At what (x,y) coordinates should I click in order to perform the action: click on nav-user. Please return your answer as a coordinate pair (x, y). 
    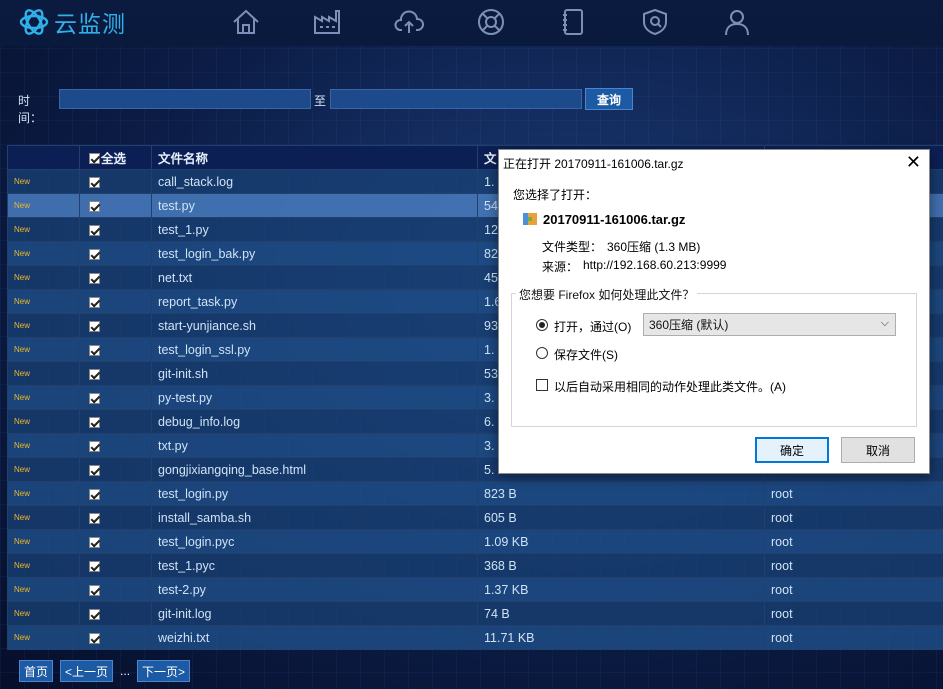
    Looking at the image, I should click on (737, 22).